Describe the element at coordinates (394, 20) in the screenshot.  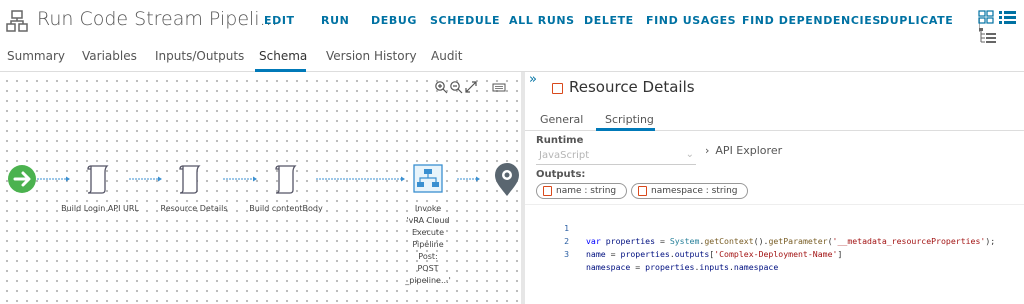
I see `debug-button: DEBUG` at that location.